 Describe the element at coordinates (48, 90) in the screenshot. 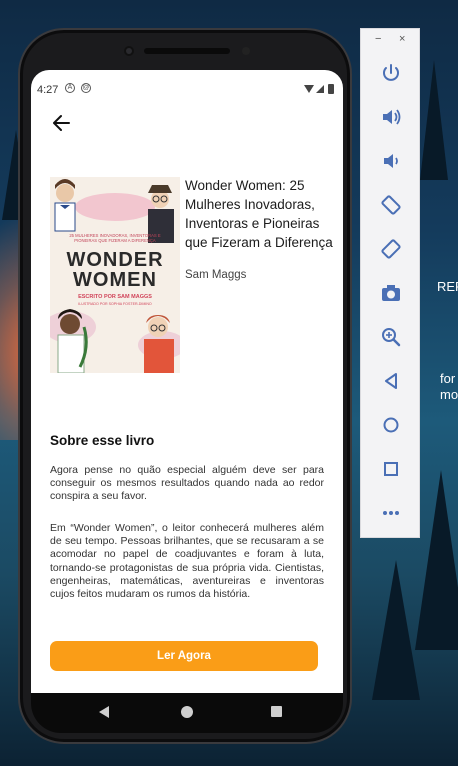

I see `status-time: 4:27` at that location.